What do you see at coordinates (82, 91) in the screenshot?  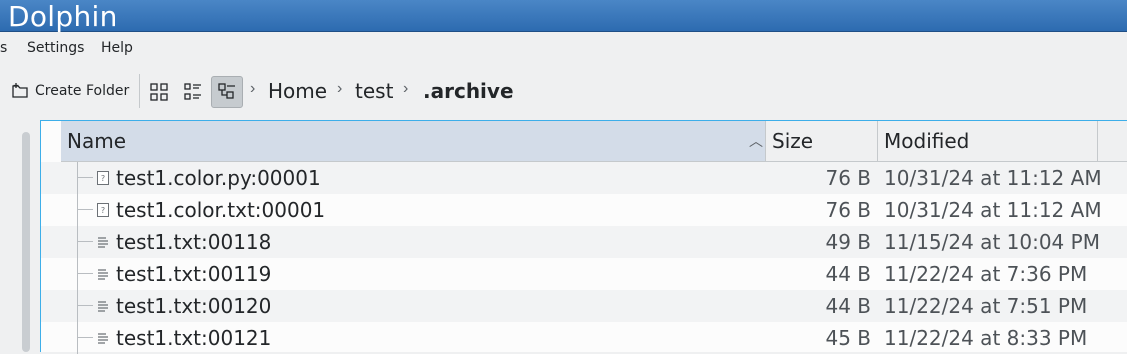 I see `create-folder-label: Create Folder` at bounding box center [82, 91].